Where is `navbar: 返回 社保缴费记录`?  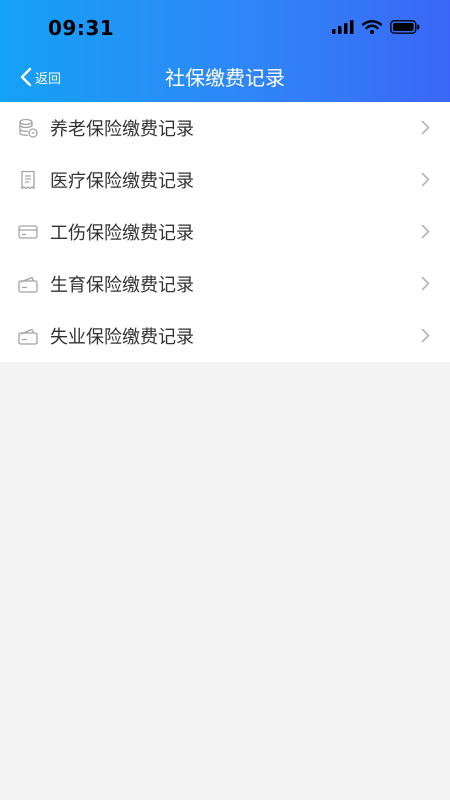
navbar: 返回 社保缴费记录 is located at coordinates (225, 79).